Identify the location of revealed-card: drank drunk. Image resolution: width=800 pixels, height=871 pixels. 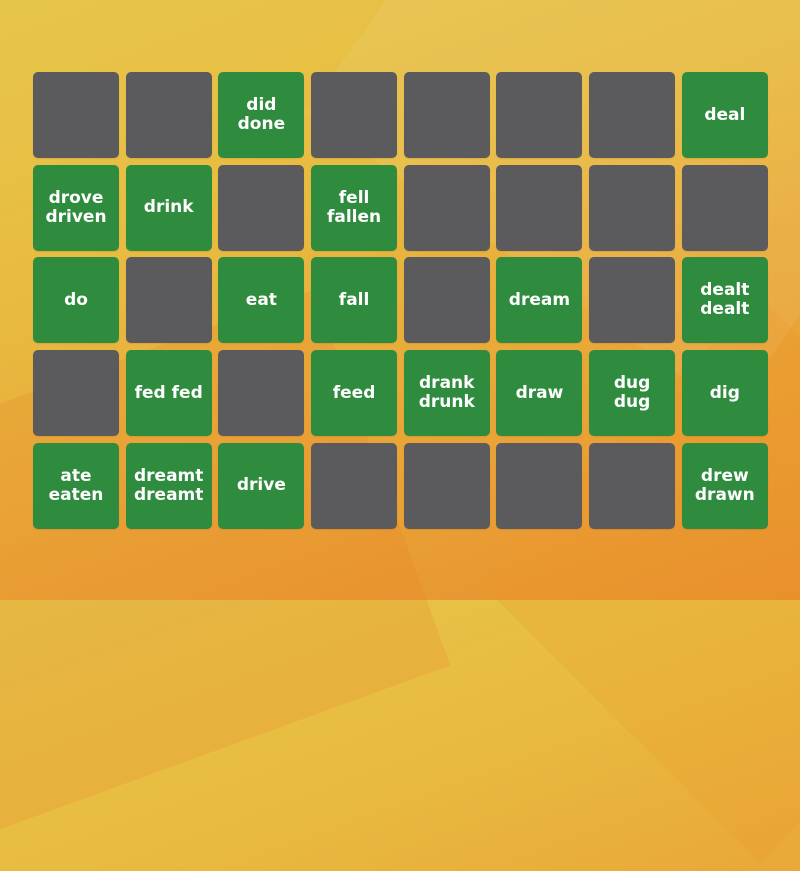
(446, 393).